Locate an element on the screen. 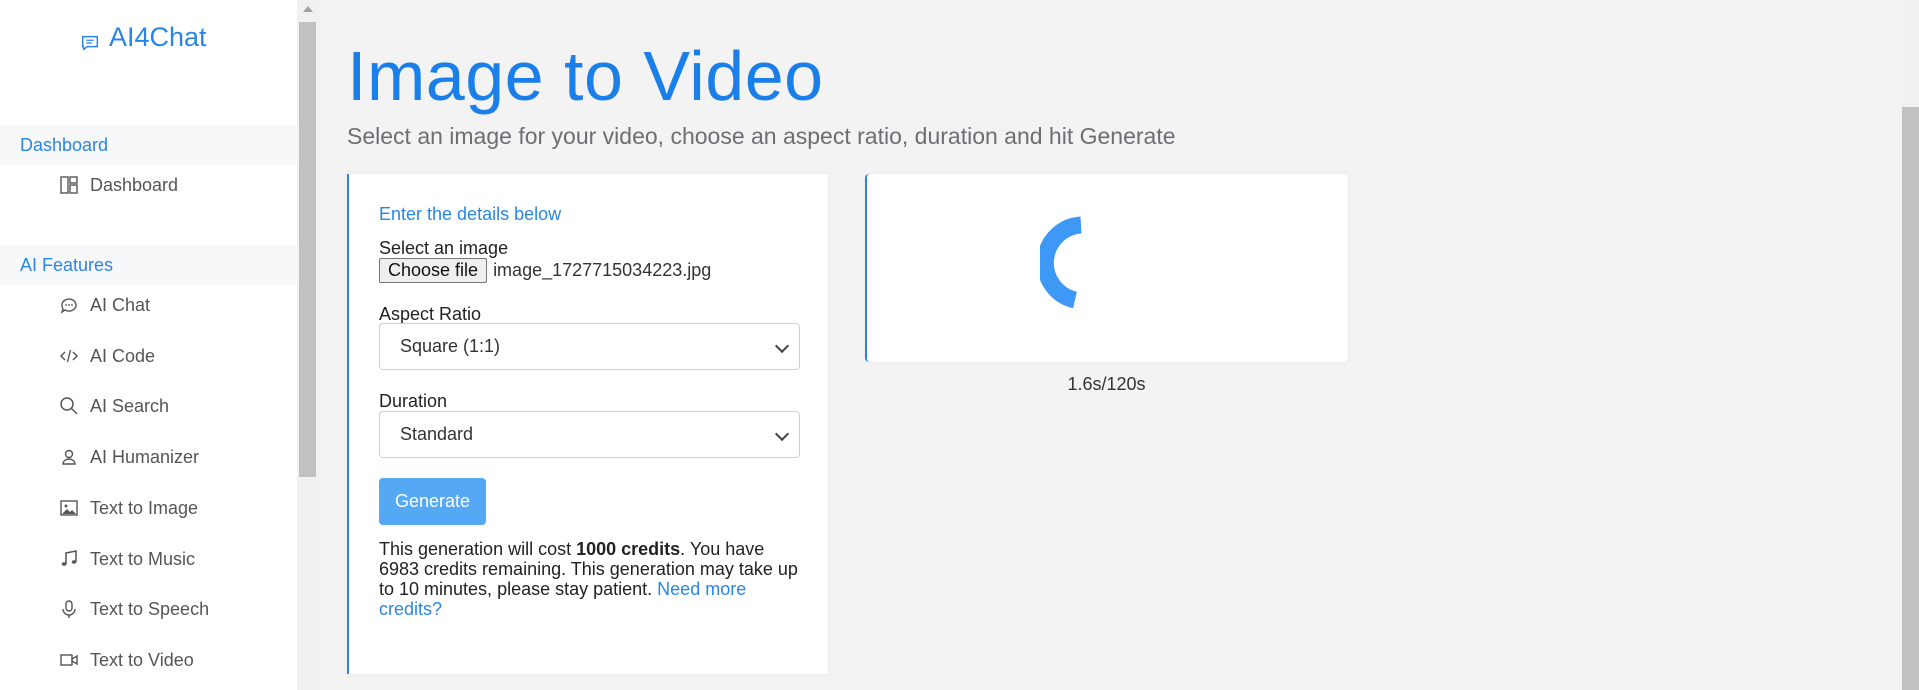 The image size is (1919, 690). page-scrollbar is located at coordinates (1910, 345).